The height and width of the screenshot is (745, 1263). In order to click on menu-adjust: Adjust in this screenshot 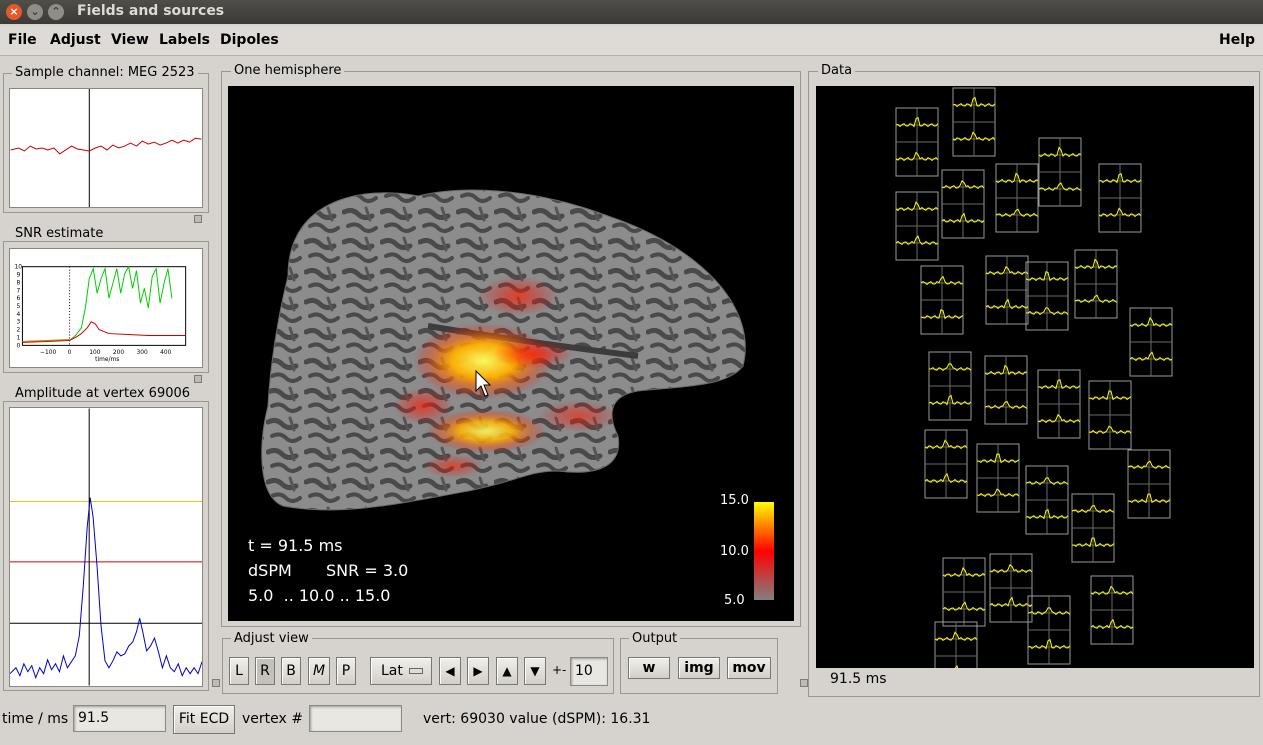, I will do `click(75, 40)`.